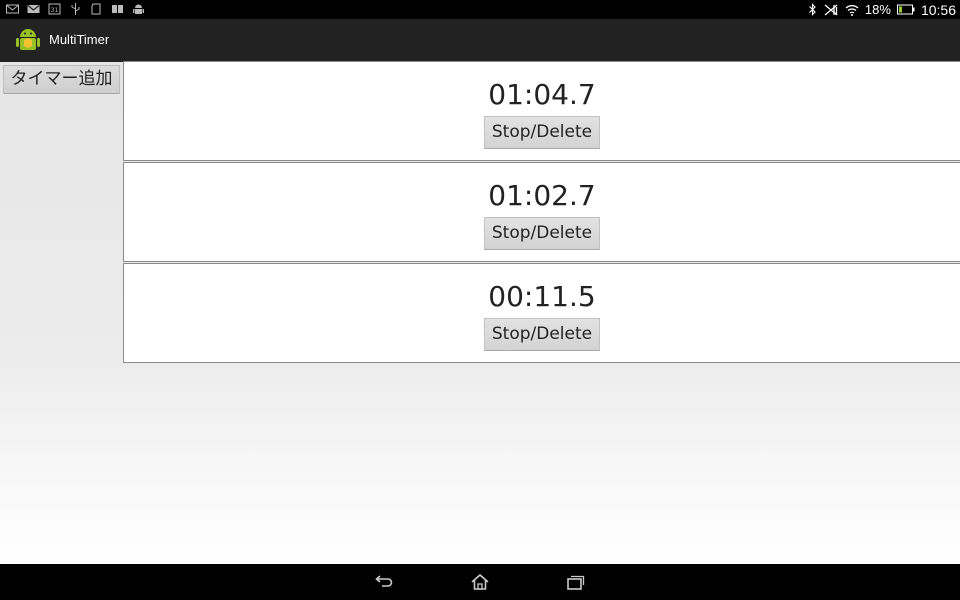 The height and width of the screenshot is (600, 960). Describe the element at coordinates (33, 9) in the screenshot. I see `mail-icon` at that location.